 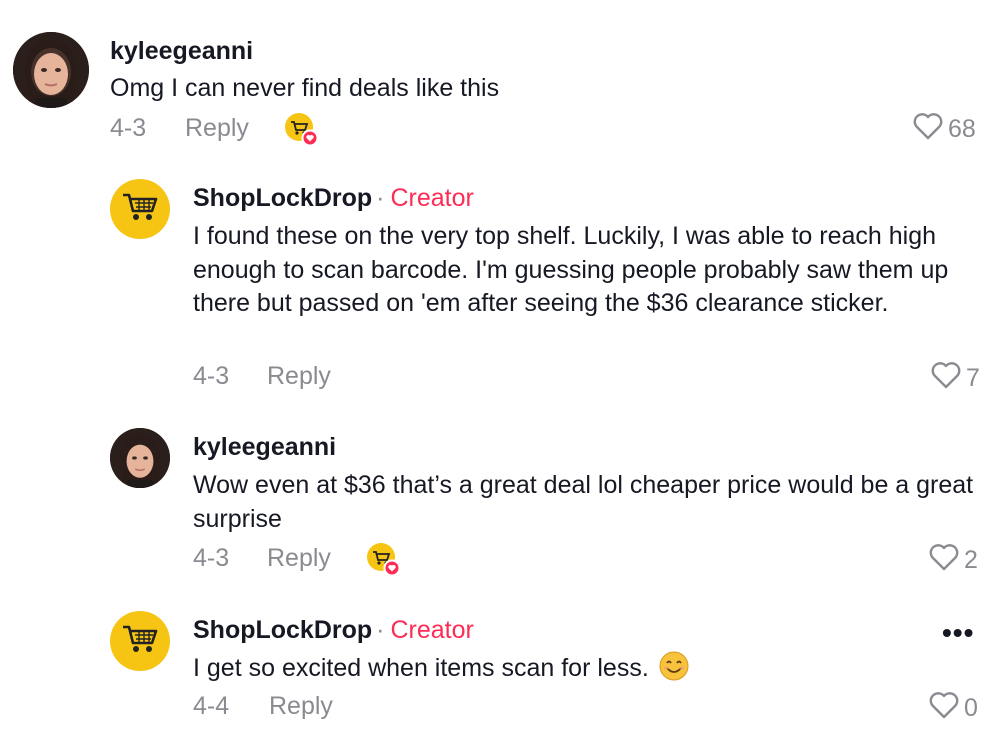 What do you see at coordinates (211, 706) in the screenshot?
I see `comment-date: 4-4` at bounding box center [211, 706].